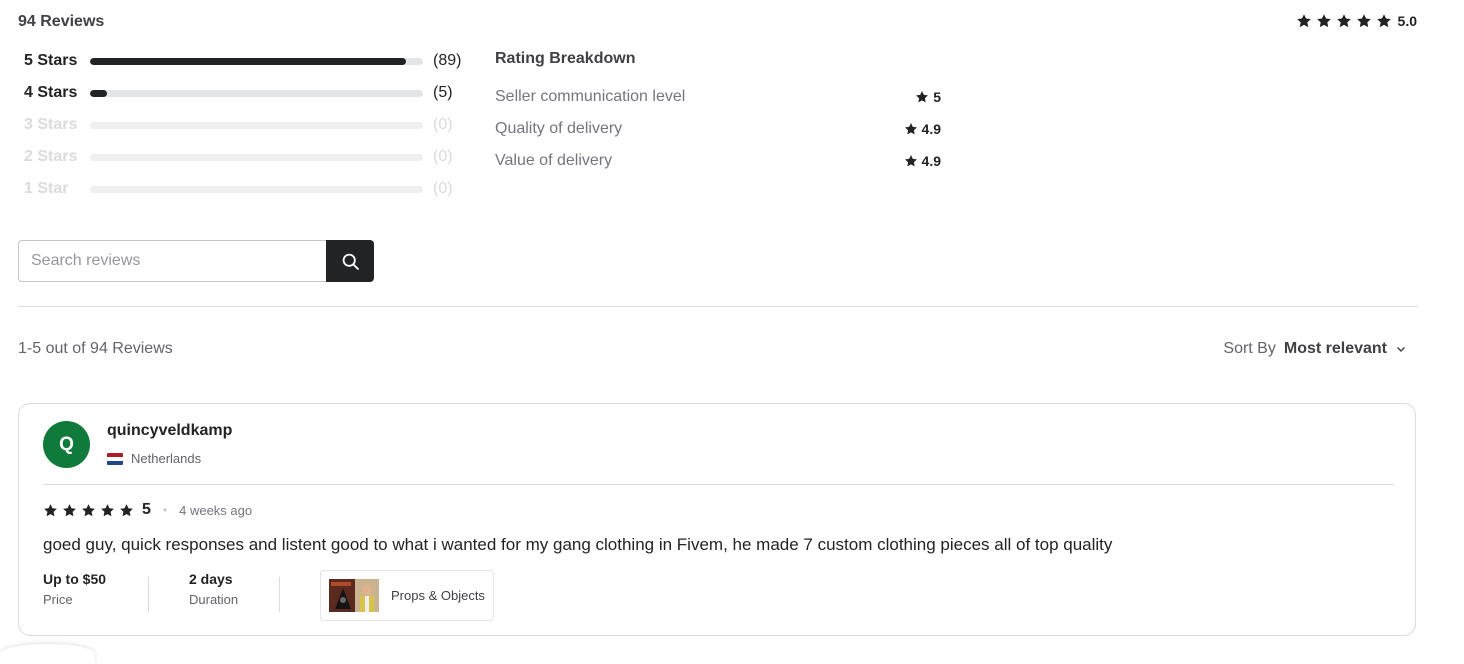  I want to click on reviewer-country: Netherlands, so click(154, 458).